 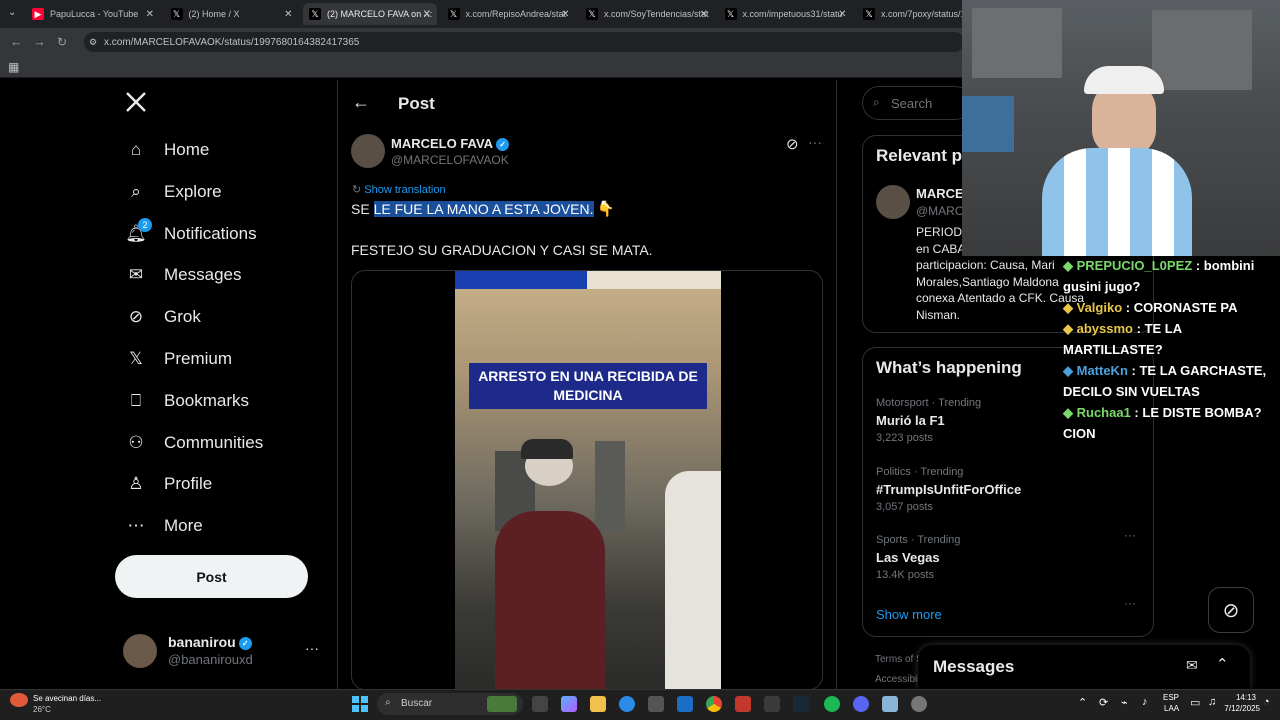 I want to click on edge-icon, so click(x=627, y=704).